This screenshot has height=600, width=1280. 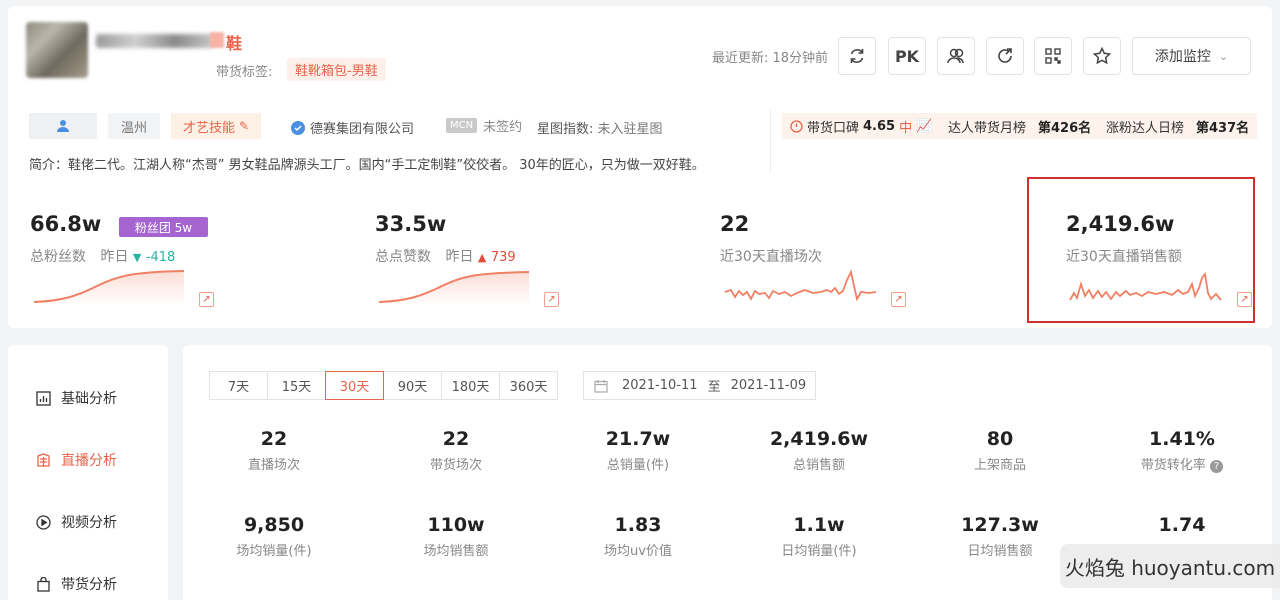 I want to click on favorite-button, so click(x=1102, y=56).